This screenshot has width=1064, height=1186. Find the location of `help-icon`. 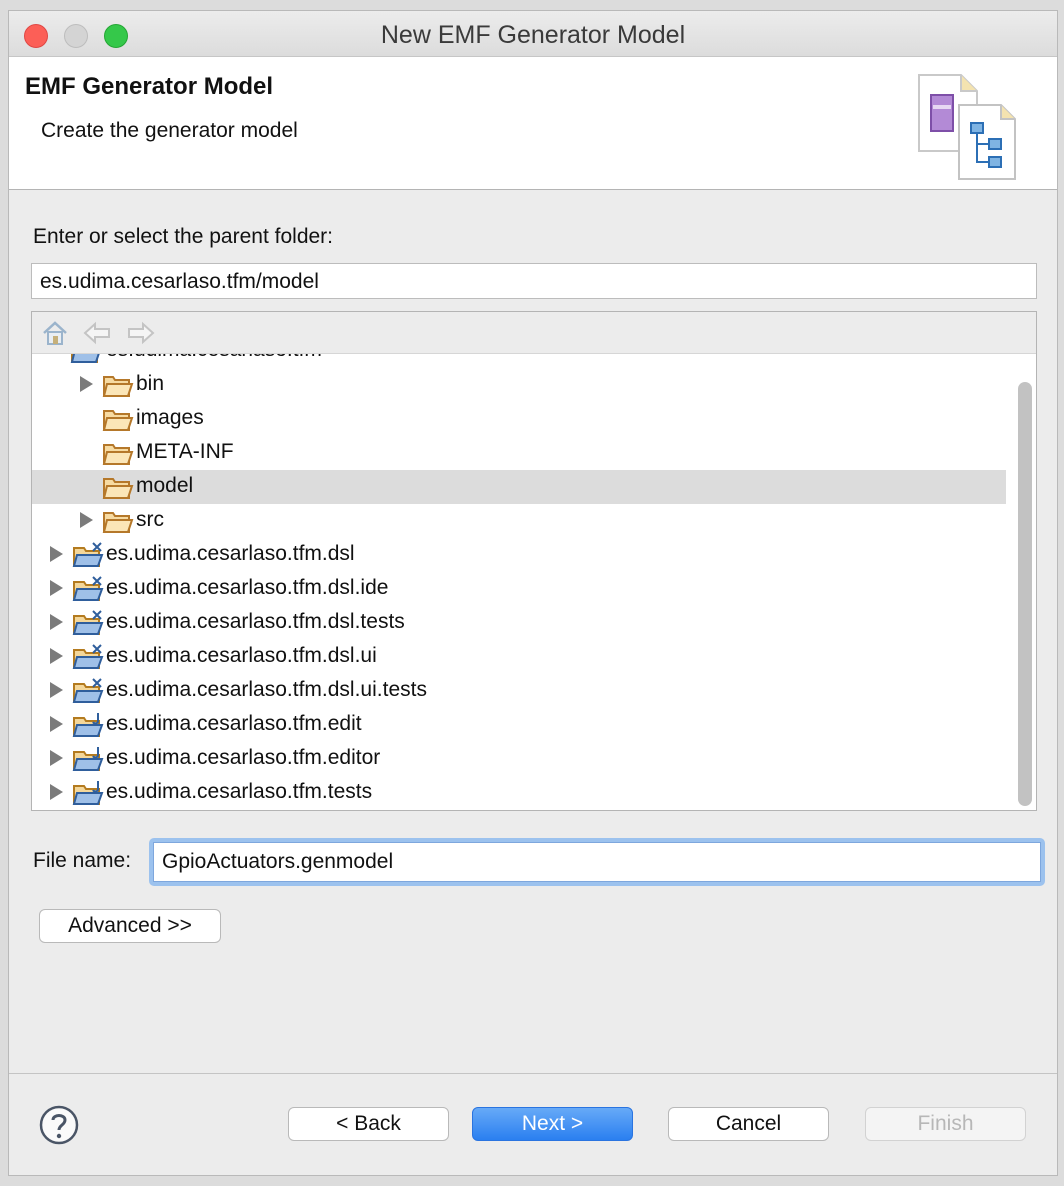

help-icon is located at coordinates (59, 1125).